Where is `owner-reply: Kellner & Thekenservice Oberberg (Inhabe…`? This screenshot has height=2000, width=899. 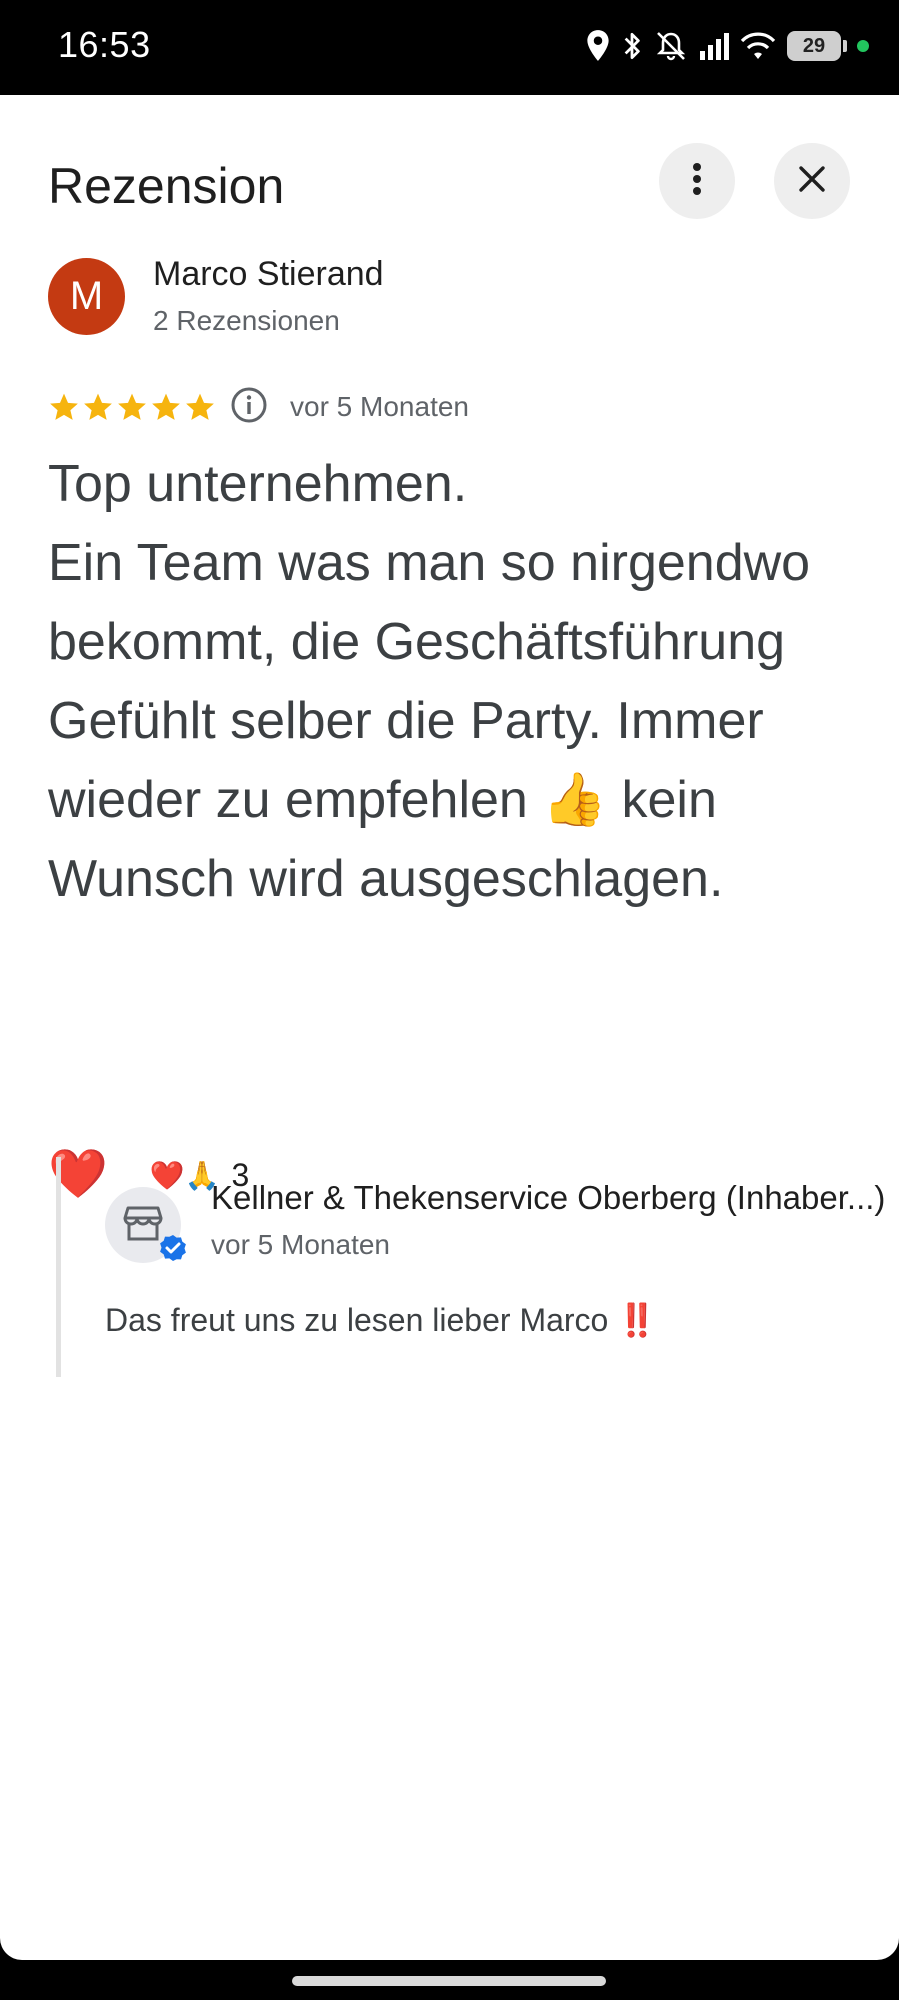 owner-reply: Kellner & Thekenservice Oberberg (Inhabe… is located at coordinates (477, 1267).